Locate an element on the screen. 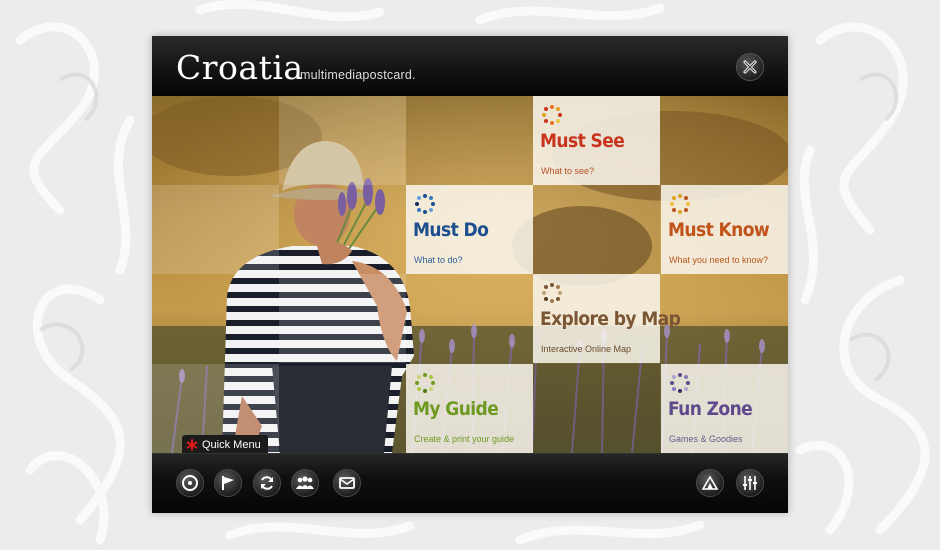  people-button is located at coordinates (305, 483).